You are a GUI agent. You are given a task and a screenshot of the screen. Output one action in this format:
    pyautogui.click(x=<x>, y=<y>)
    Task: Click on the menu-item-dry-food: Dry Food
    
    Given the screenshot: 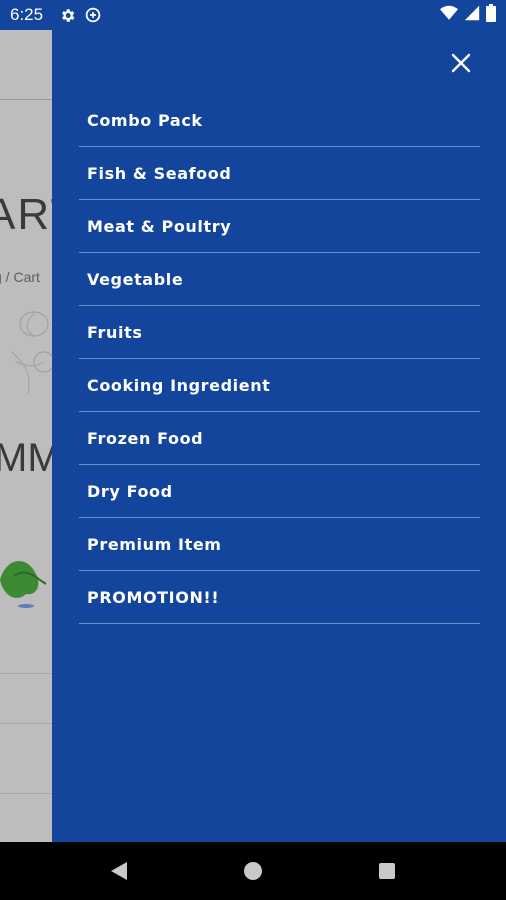 What is the action you would take?
    pyautogui.click(x=279, y=491)
    